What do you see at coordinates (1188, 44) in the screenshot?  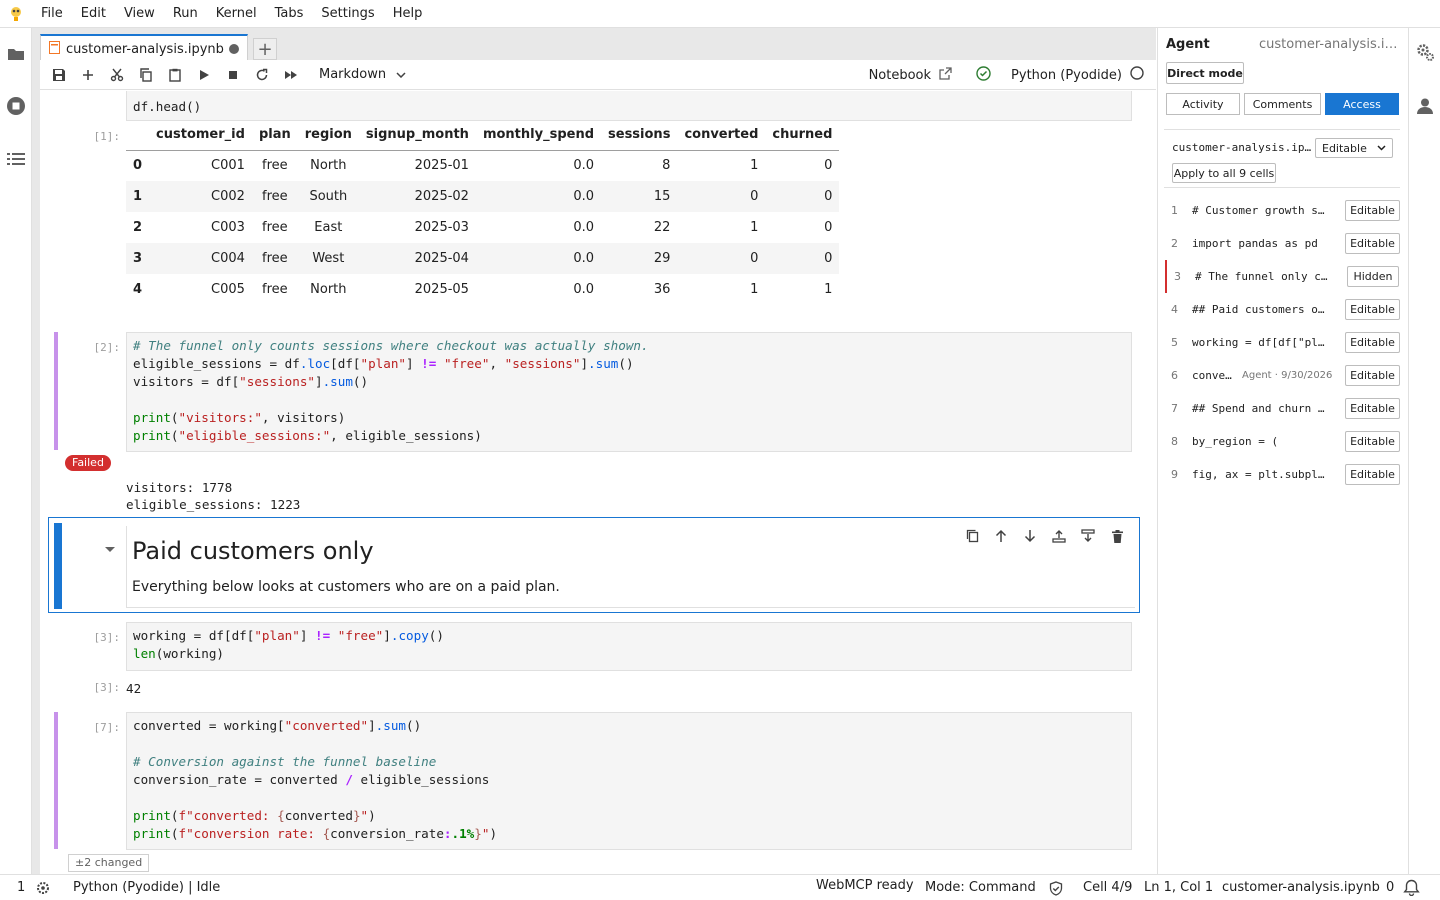 I see `agent-title: Agent` at bounding box center [1188, 44].